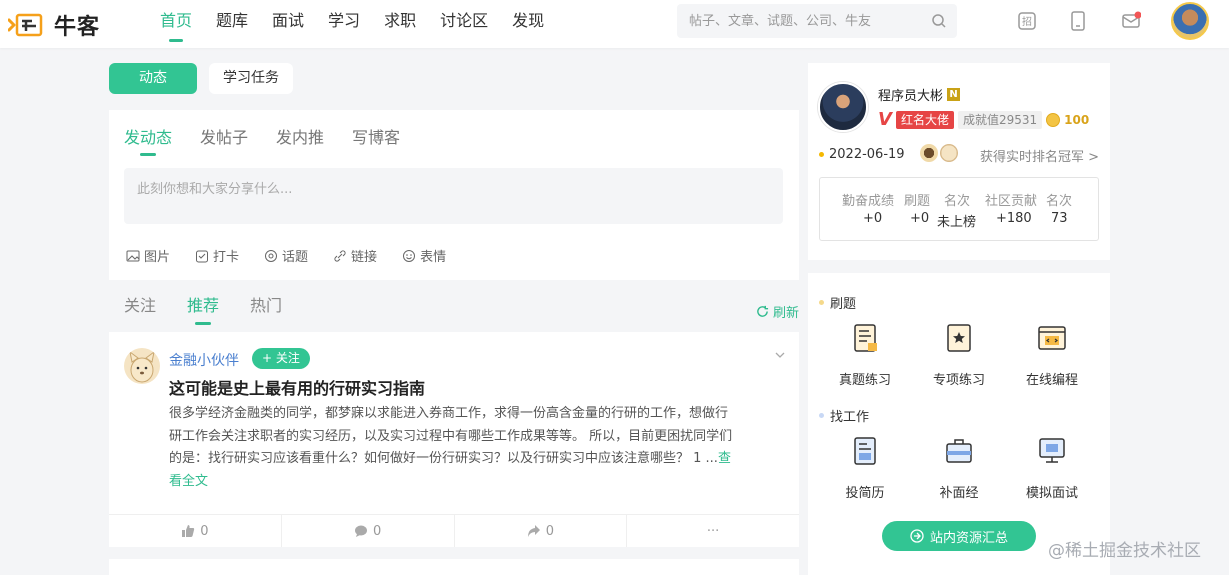 This screenshot has height=575, width=1229. What do you see at coordinates (528, 24) in the screenshot?
I see `nav-item-discover: 发现` at bounding box center [528, 24].